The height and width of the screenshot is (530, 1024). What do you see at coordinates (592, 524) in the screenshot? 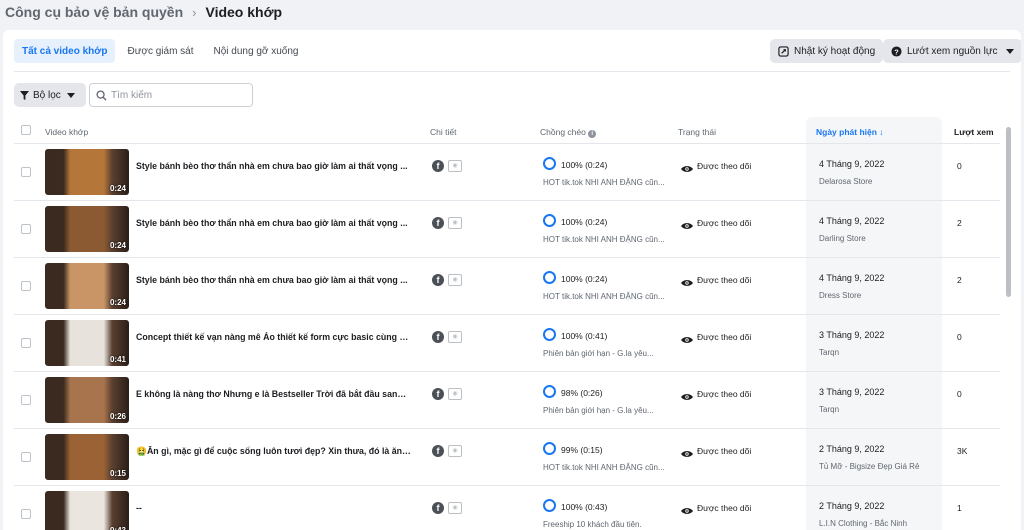
I see `overlap-source: Freeship 10 khách đầu tiên.` at bounding box center [592, 524].